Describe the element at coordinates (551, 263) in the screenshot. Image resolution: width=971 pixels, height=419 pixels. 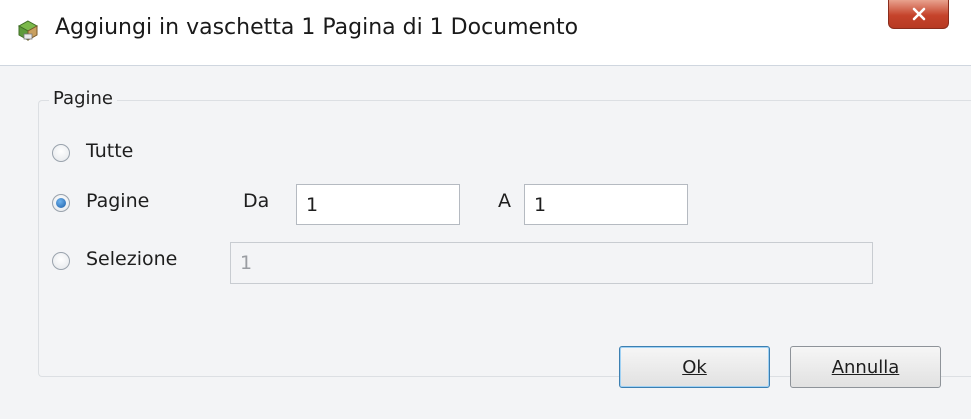
I see `selection-input` at that location.